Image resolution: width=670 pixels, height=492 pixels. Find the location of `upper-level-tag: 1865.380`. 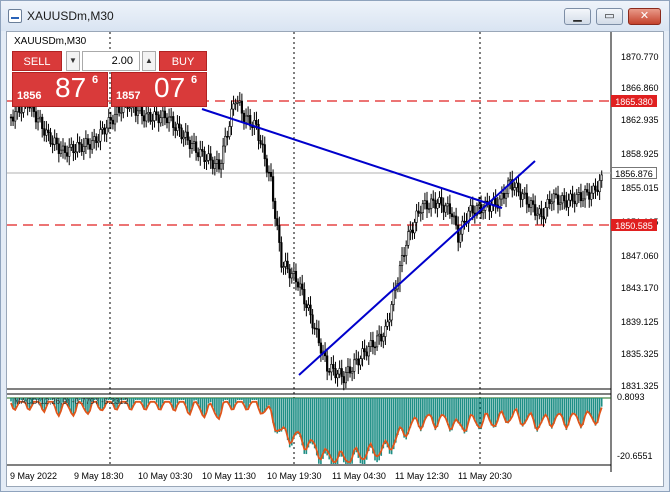

upper-level-tag: 1865.380 is located at coordinates (634, 101).